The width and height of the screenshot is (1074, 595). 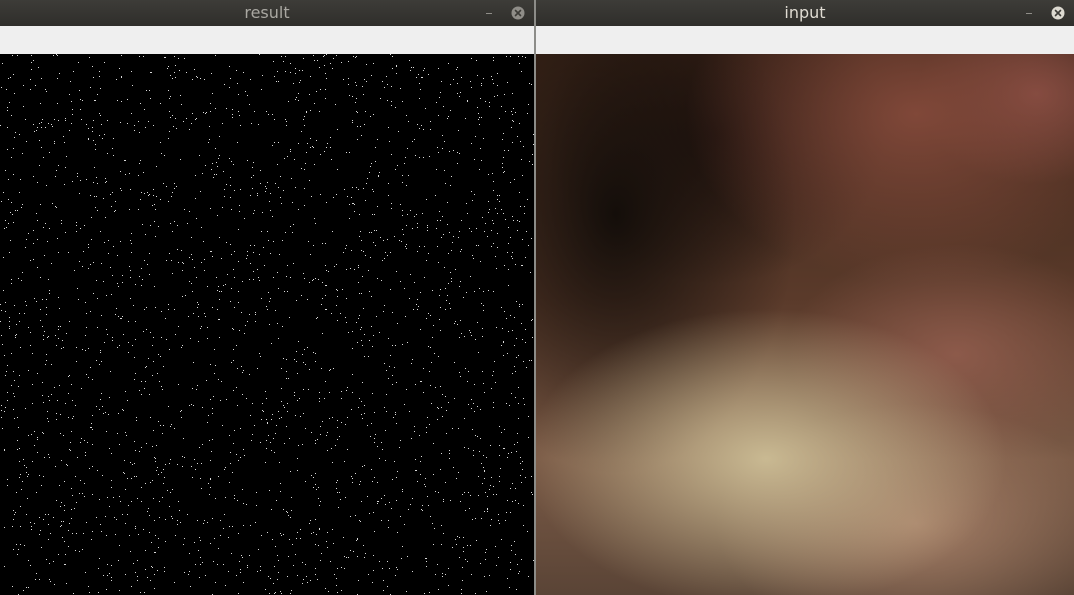 I want to click on result-toolbar, so click(x=267, y=40).